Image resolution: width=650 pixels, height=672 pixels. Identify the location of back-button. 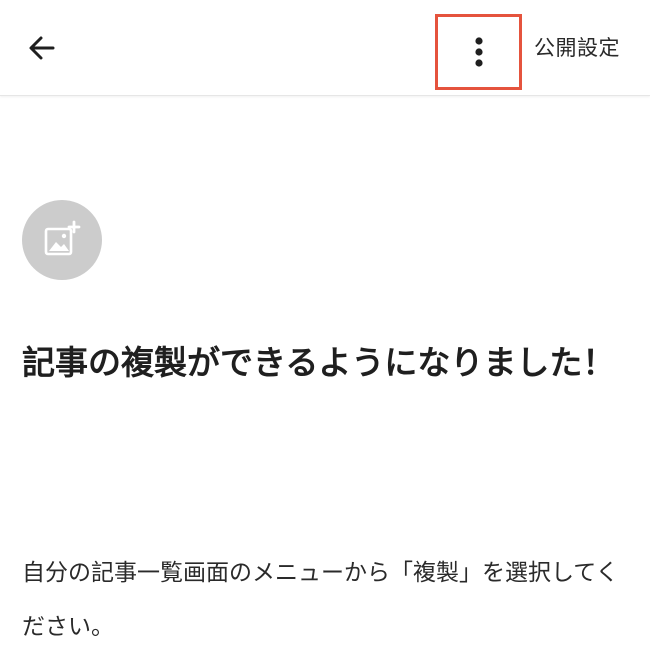
(42, 48).